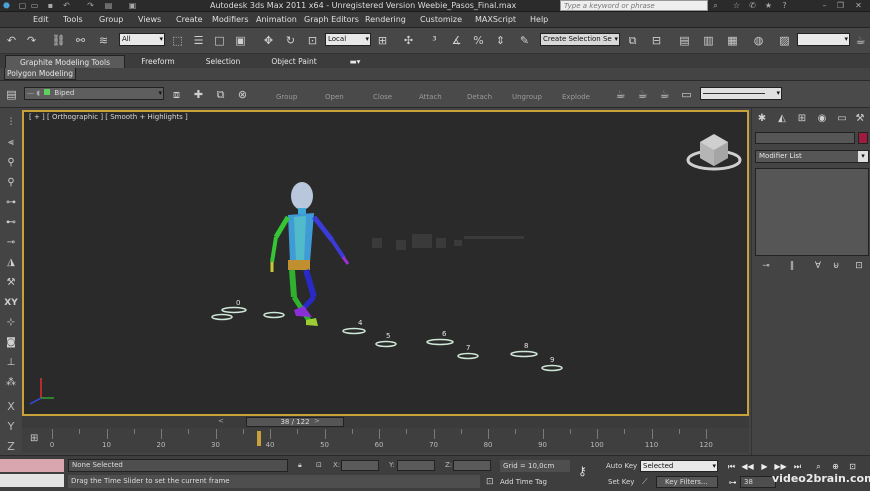 The height and width of the screenshot is (491, 870). What do you see at coordinates (11, 183) in the screenshot?
I see `biped-tool-4-icon: ⚲` at bounding box center [11, 183].